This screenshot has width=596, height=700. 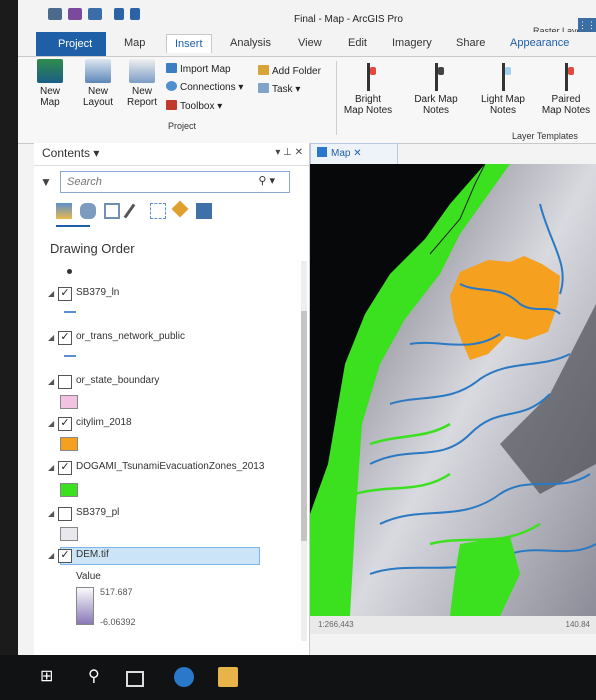 I want to click on contents-scrollbar, so click(x=304, y=451).